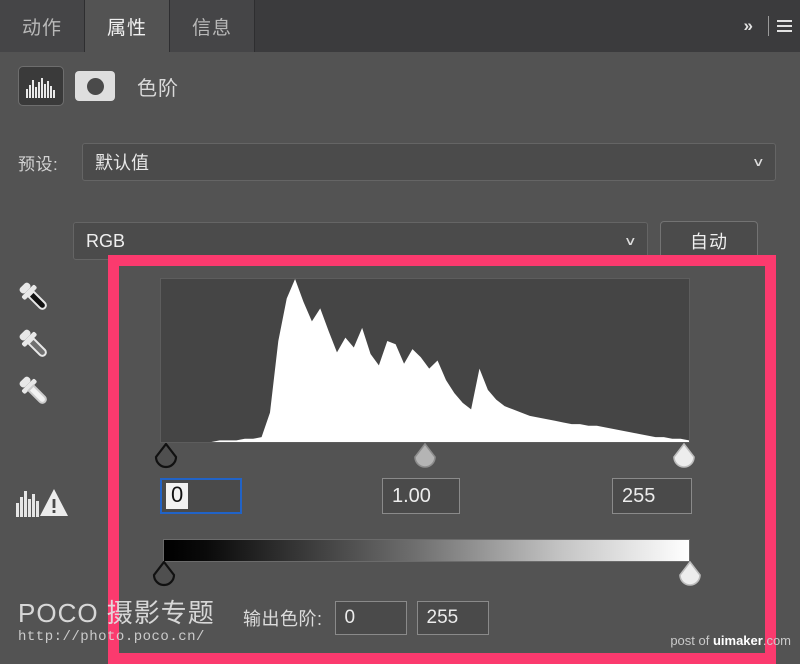 The width and height of the screenshot is (800, 664). I want to click on output-highlight-slider, so click(690, 574).